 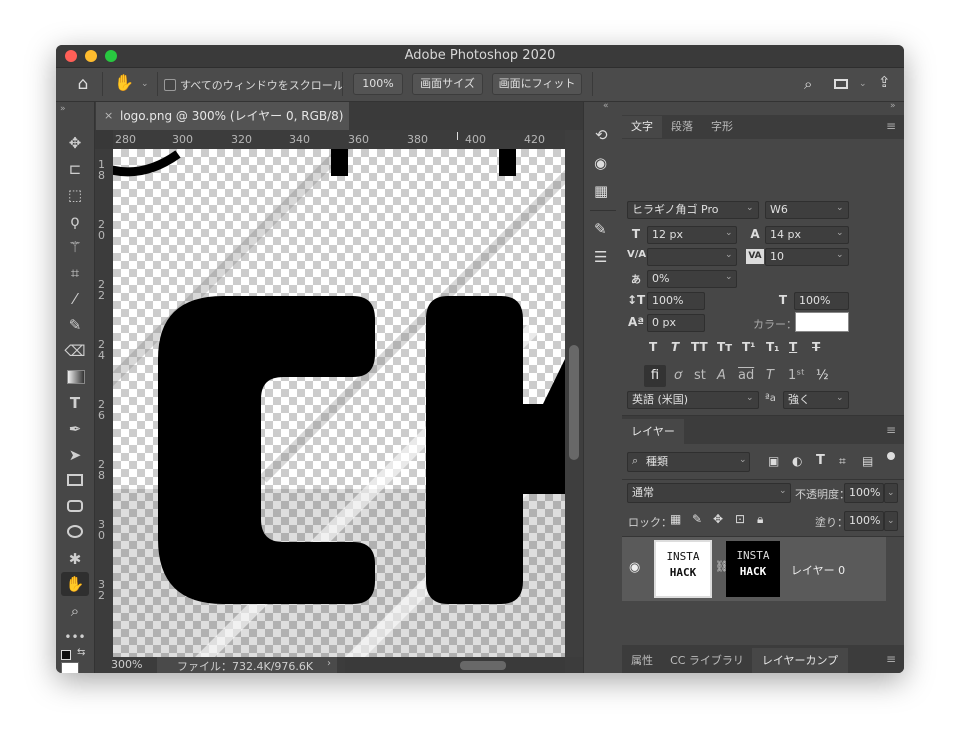 What do you see at coordinates (891, 521) in the screenshot?
I see `fill-dropdown: ⌄` at bounding box center [891, 521].